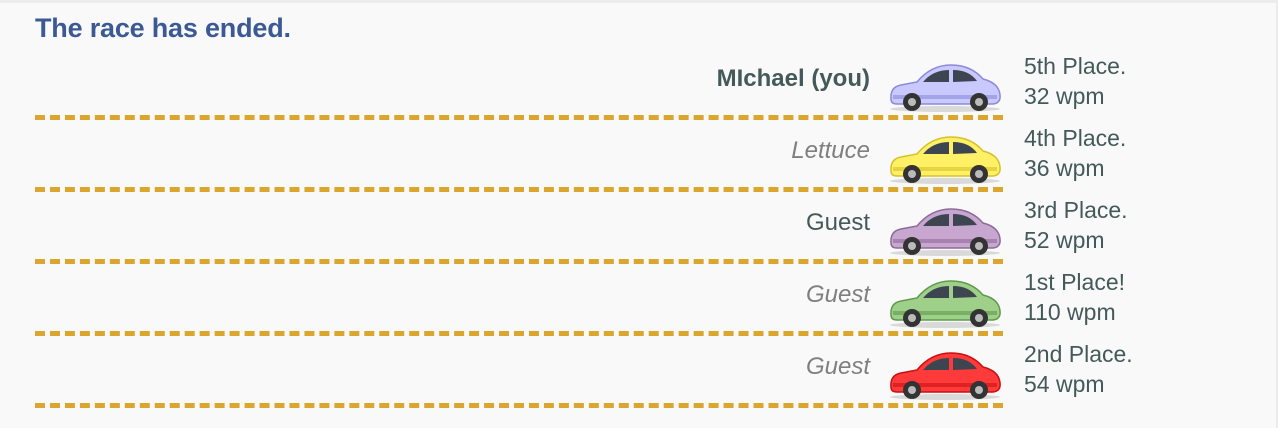 This screenshot has height=430, width=1280. I want to click on race-result: 2nd Place. 54 wpm, so click(1078, 369).